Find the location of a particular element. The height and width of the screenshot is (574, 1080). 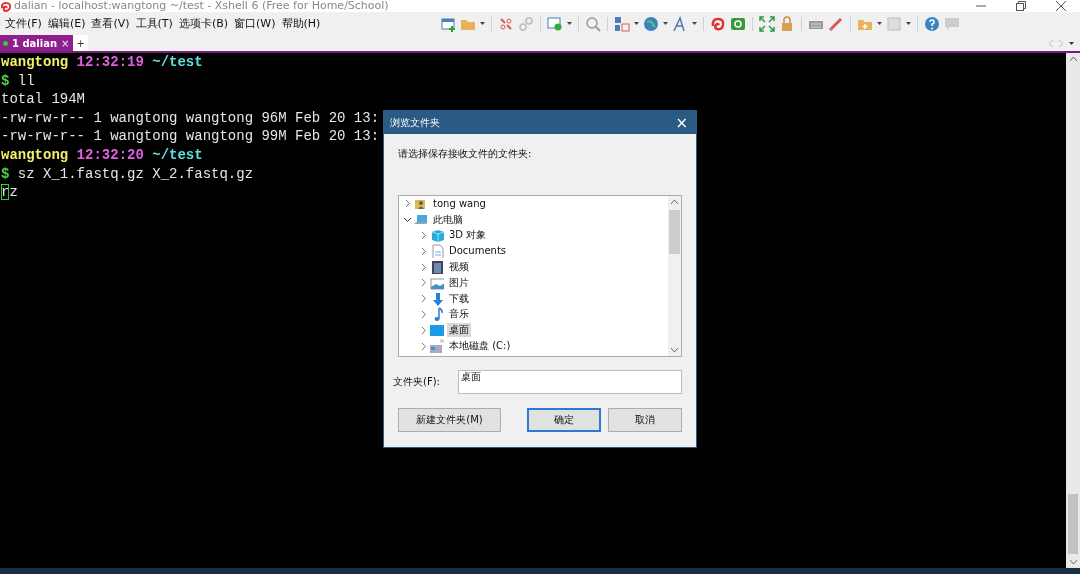

menu-item: 查看(V) is located at coordinates (110, 23).